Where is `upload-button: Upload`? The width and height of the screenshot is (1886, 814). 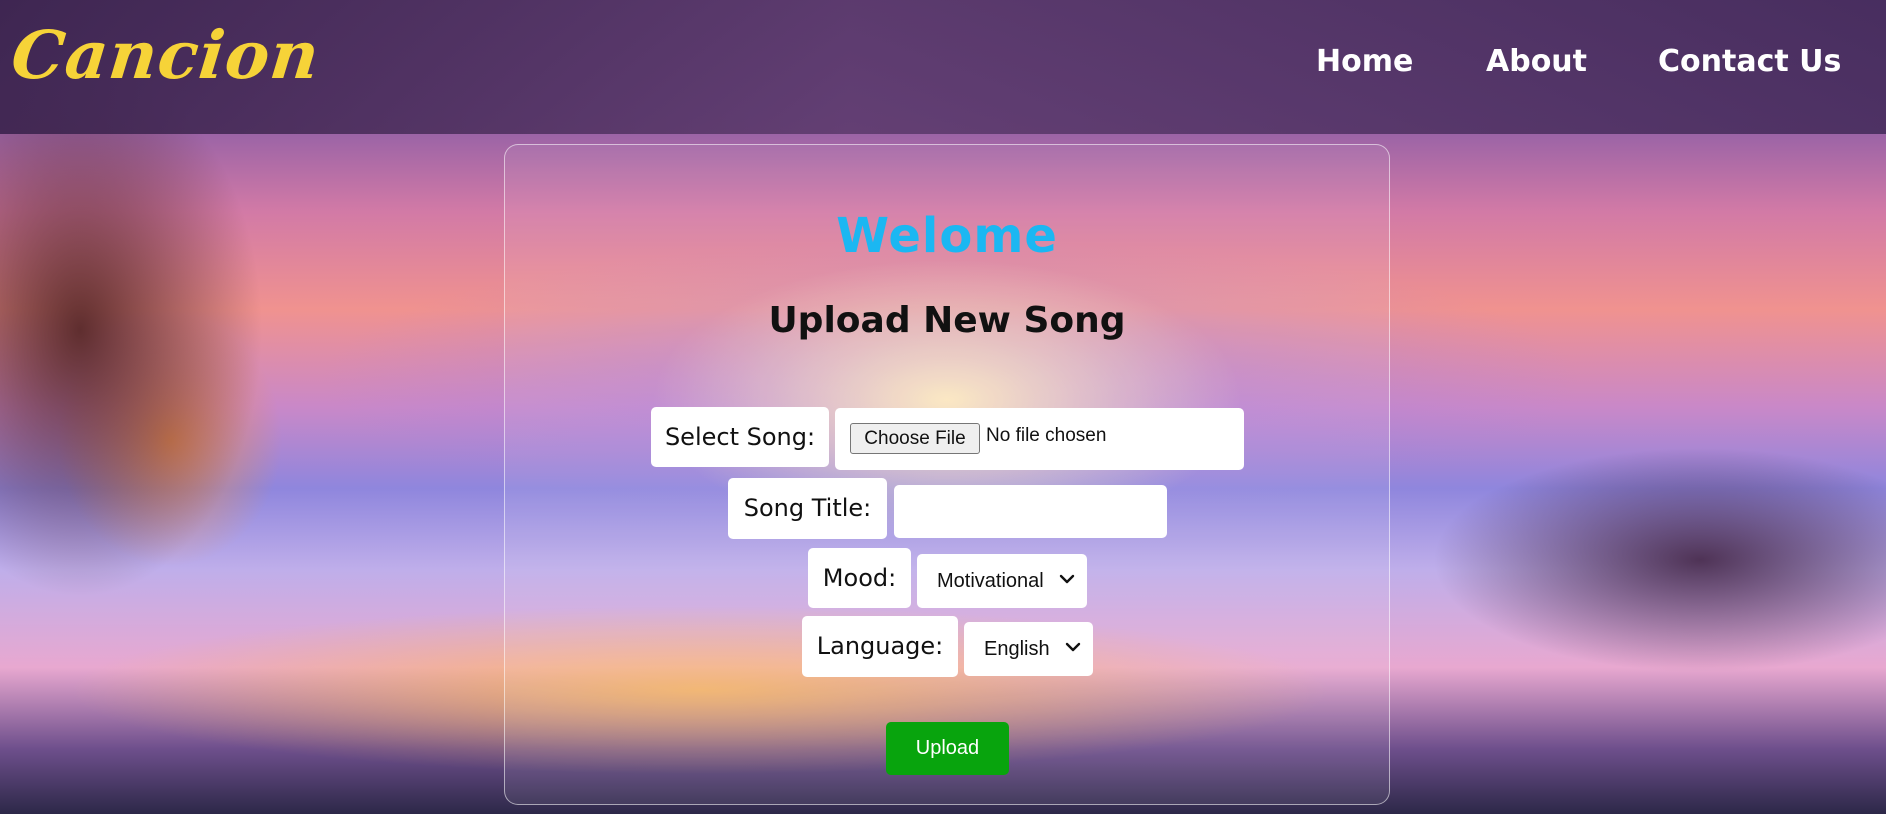
upload-button: Upload is located at coordinates (947, 748).